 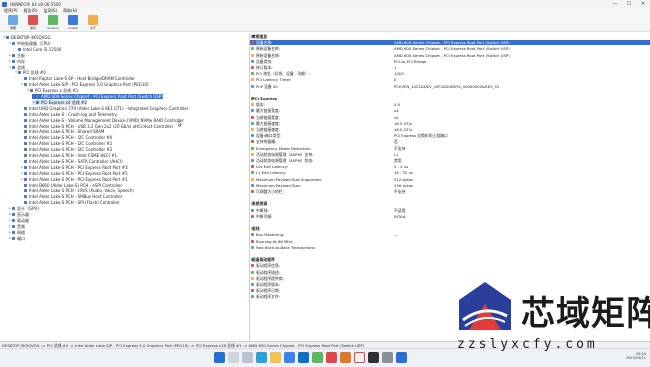 What do you see at coordinates (450, 123) in the screenshot?
I see `property-row: 最大链接速度: 16.0 GT/s` at bounding box center [450, 123].